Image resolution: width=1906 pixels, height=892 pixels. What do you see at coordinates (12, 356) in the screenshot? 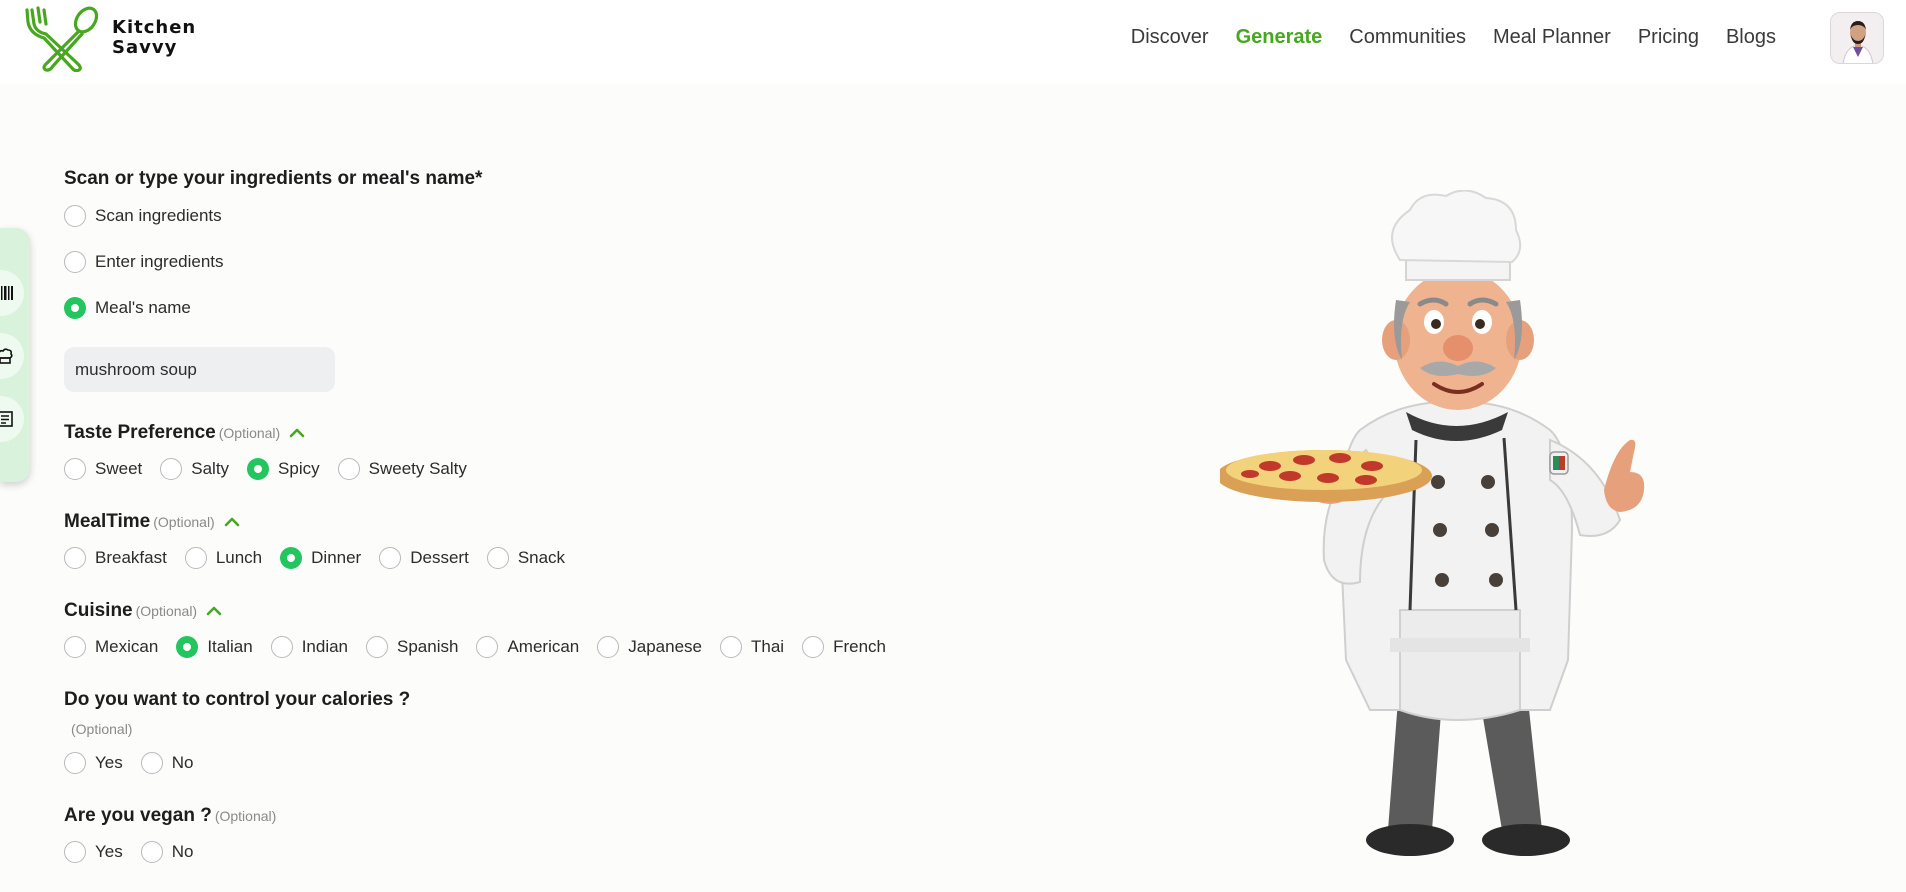
I see `chef-hat-button` at bounding box center [12, 356].